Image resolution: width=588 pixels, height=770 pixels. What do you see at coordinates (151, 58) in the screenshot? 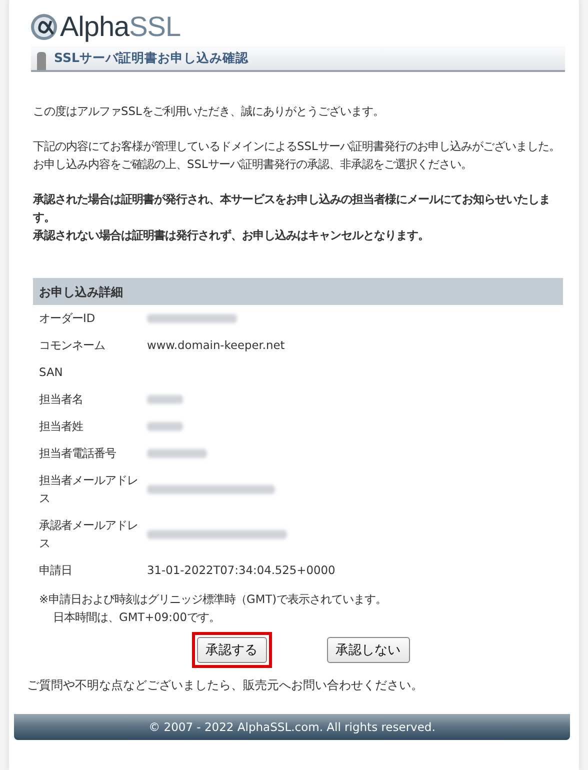
I see `page-title: SSLサーバ証明書お申し込み確認` at bounding box center [151, 58].